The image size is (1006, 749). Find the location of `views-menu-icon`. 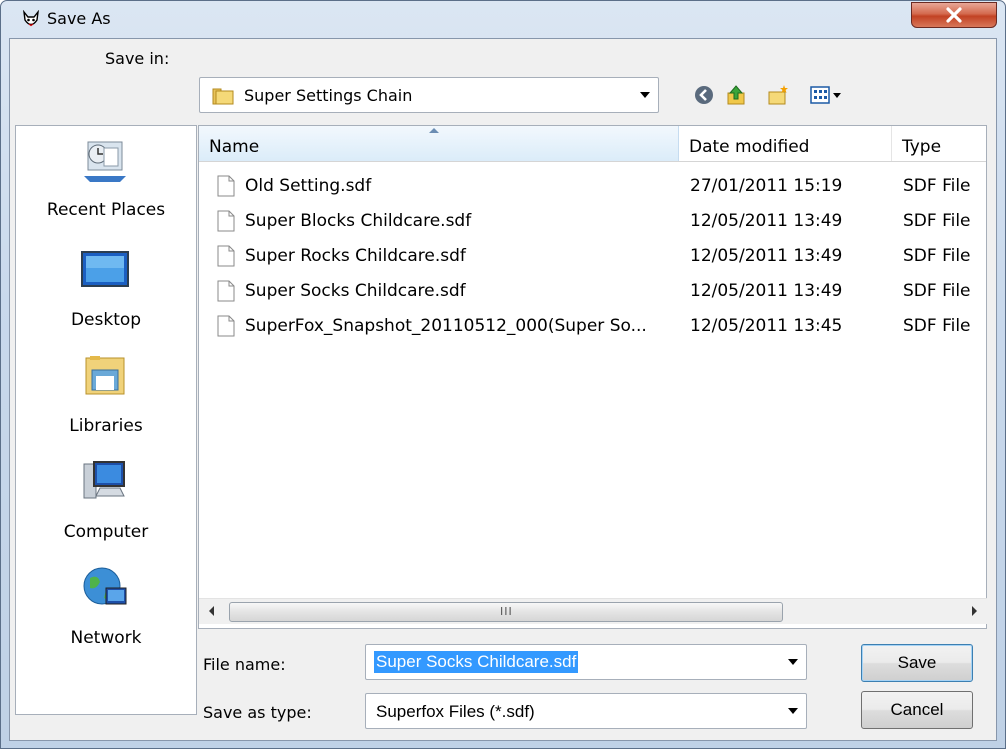

views-menu-icon is located at coordinates (828, 95).